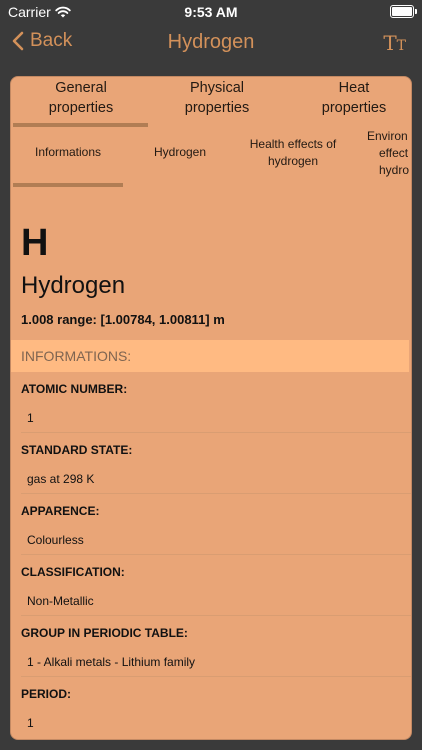  Describe the element at coordinates (293, 153) in the screenshot. I see `tab-health-effects: Health effects of hydrogen` at that location.